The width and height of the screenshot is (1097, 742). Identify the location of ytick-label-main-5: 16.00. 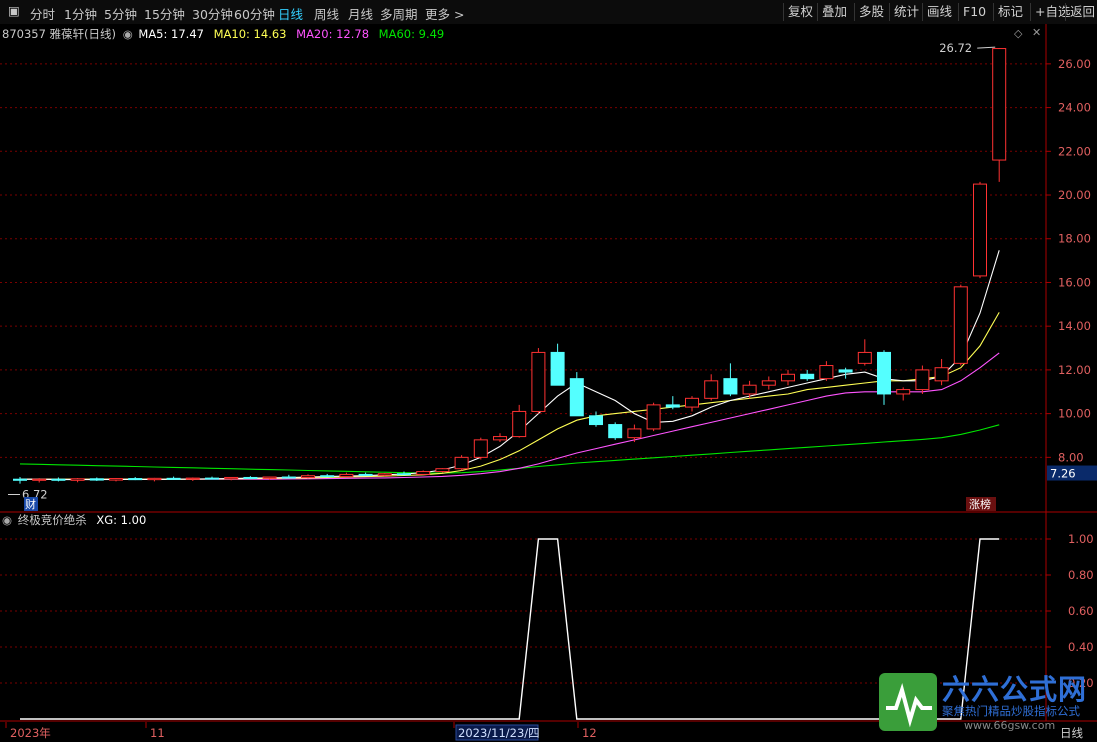
(1074, 282).